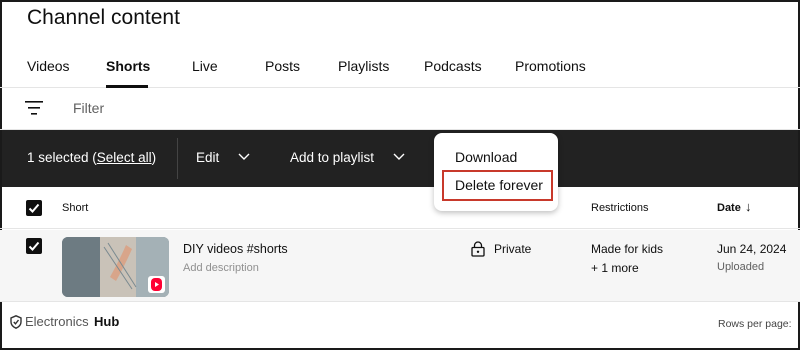  I want to click on restriction-more: + 1 more, so click(615, 268).